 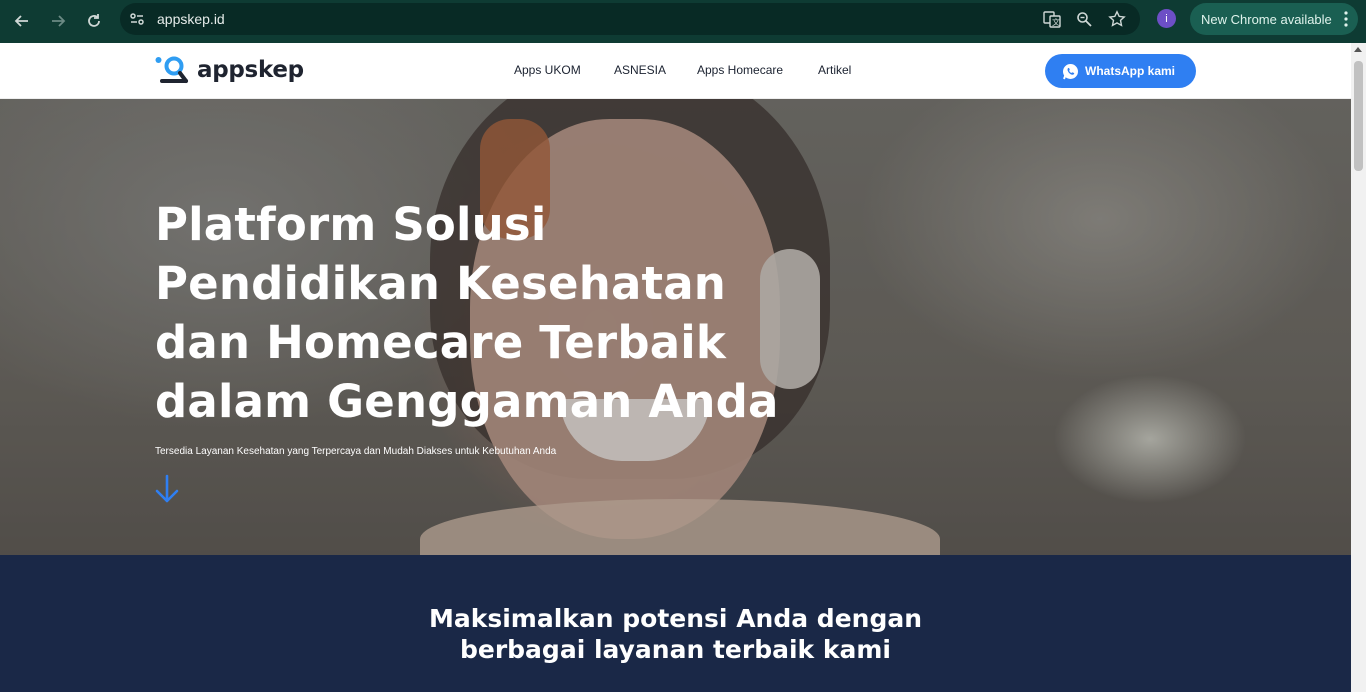 I want to click on nav-apps-homecare: Apps Homecare, so click(x=740, y=70).